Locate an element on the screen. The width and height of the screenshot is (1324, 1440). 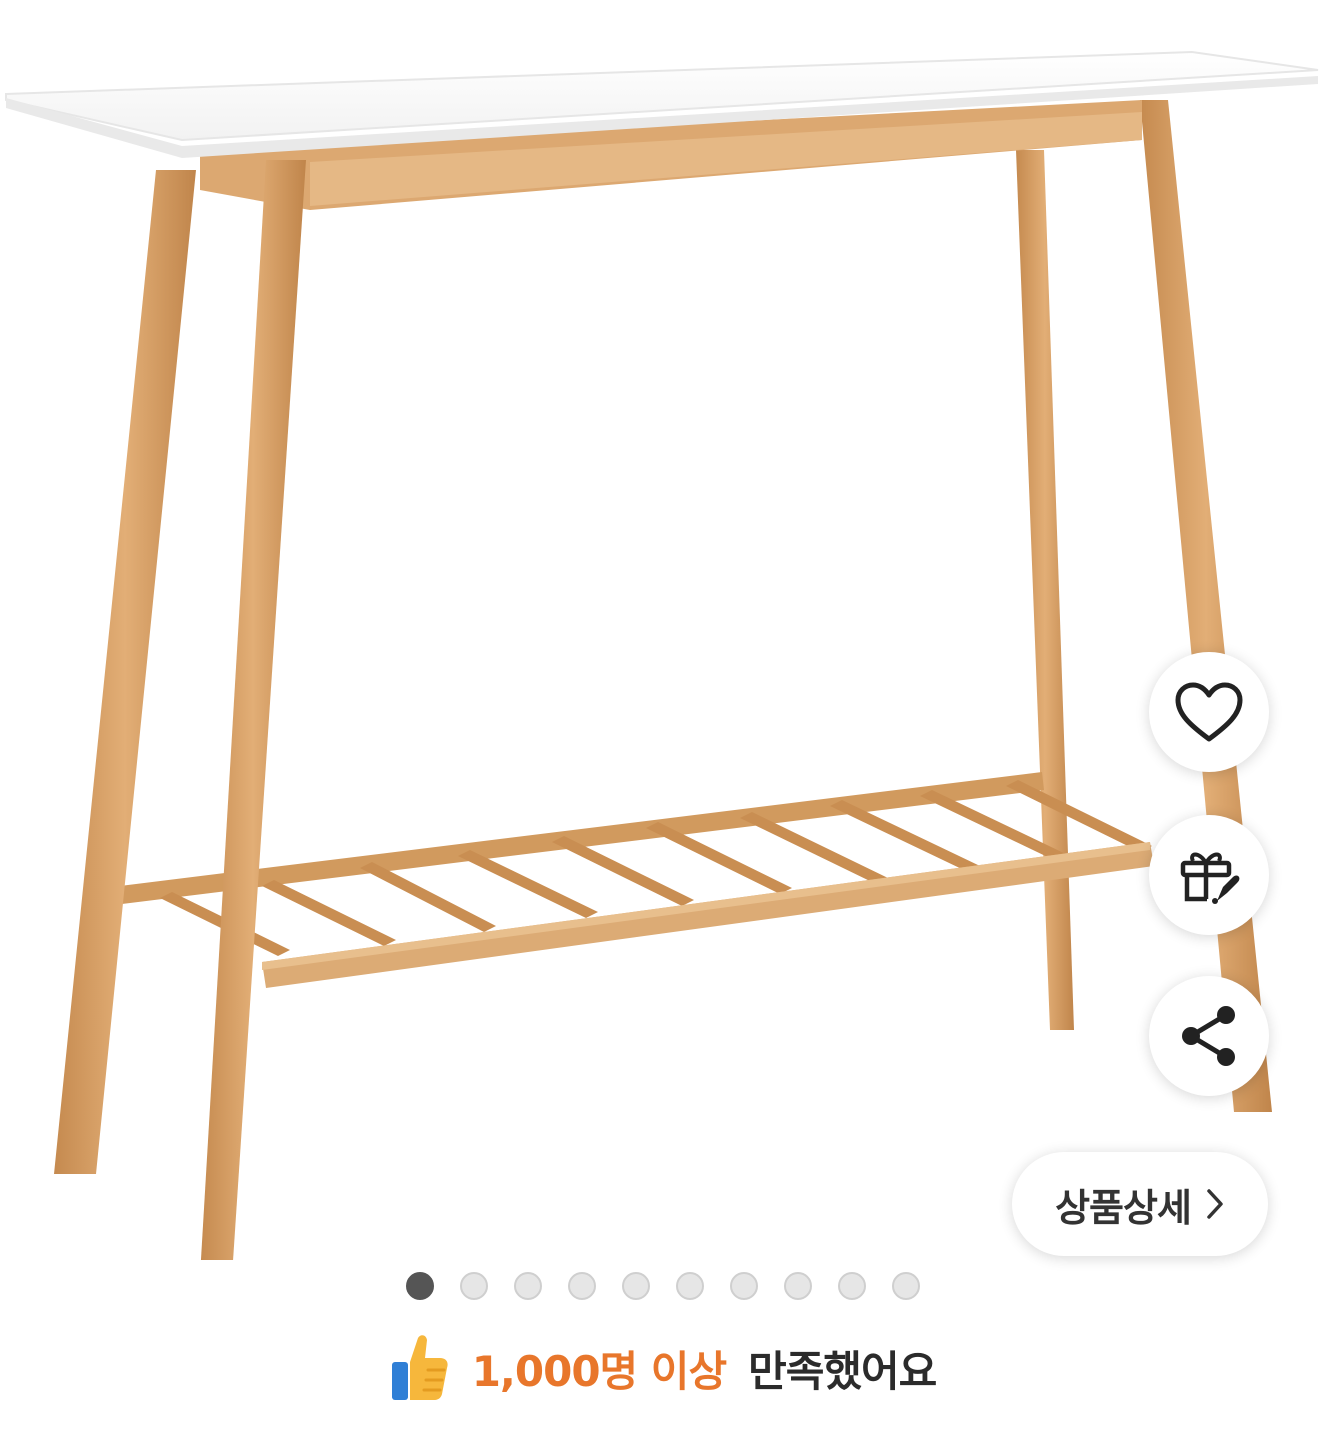
gift-button is located at coordinates (1209, 875).